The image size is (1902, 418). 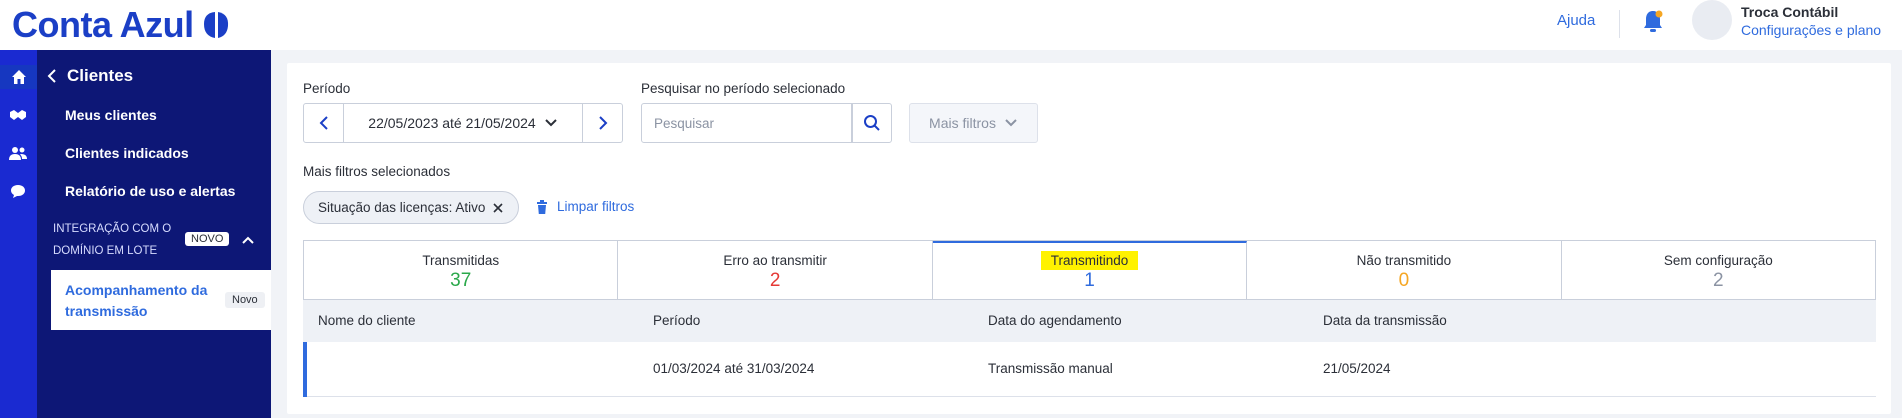 What do you see at coordinates (1404, 260) in the screenshot?
I see `tab-label: Não transmitido` at bounding box center [1404, 260].